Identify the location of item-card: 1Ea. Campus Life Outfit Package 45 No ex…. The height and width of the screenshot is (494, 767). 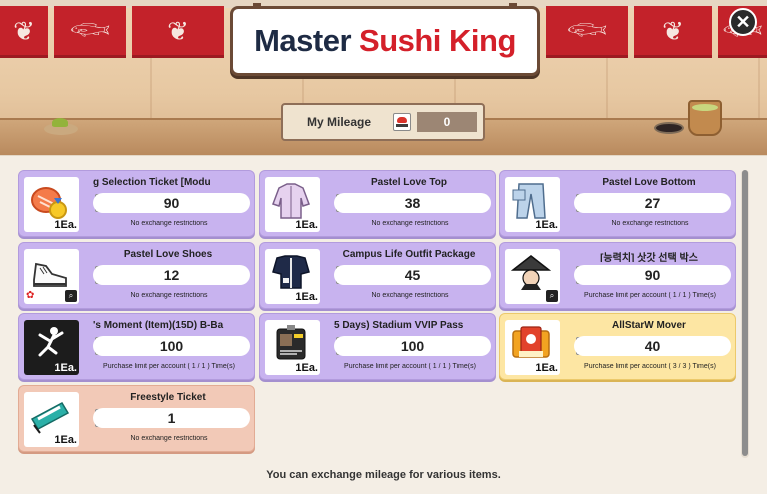
(377, 275).